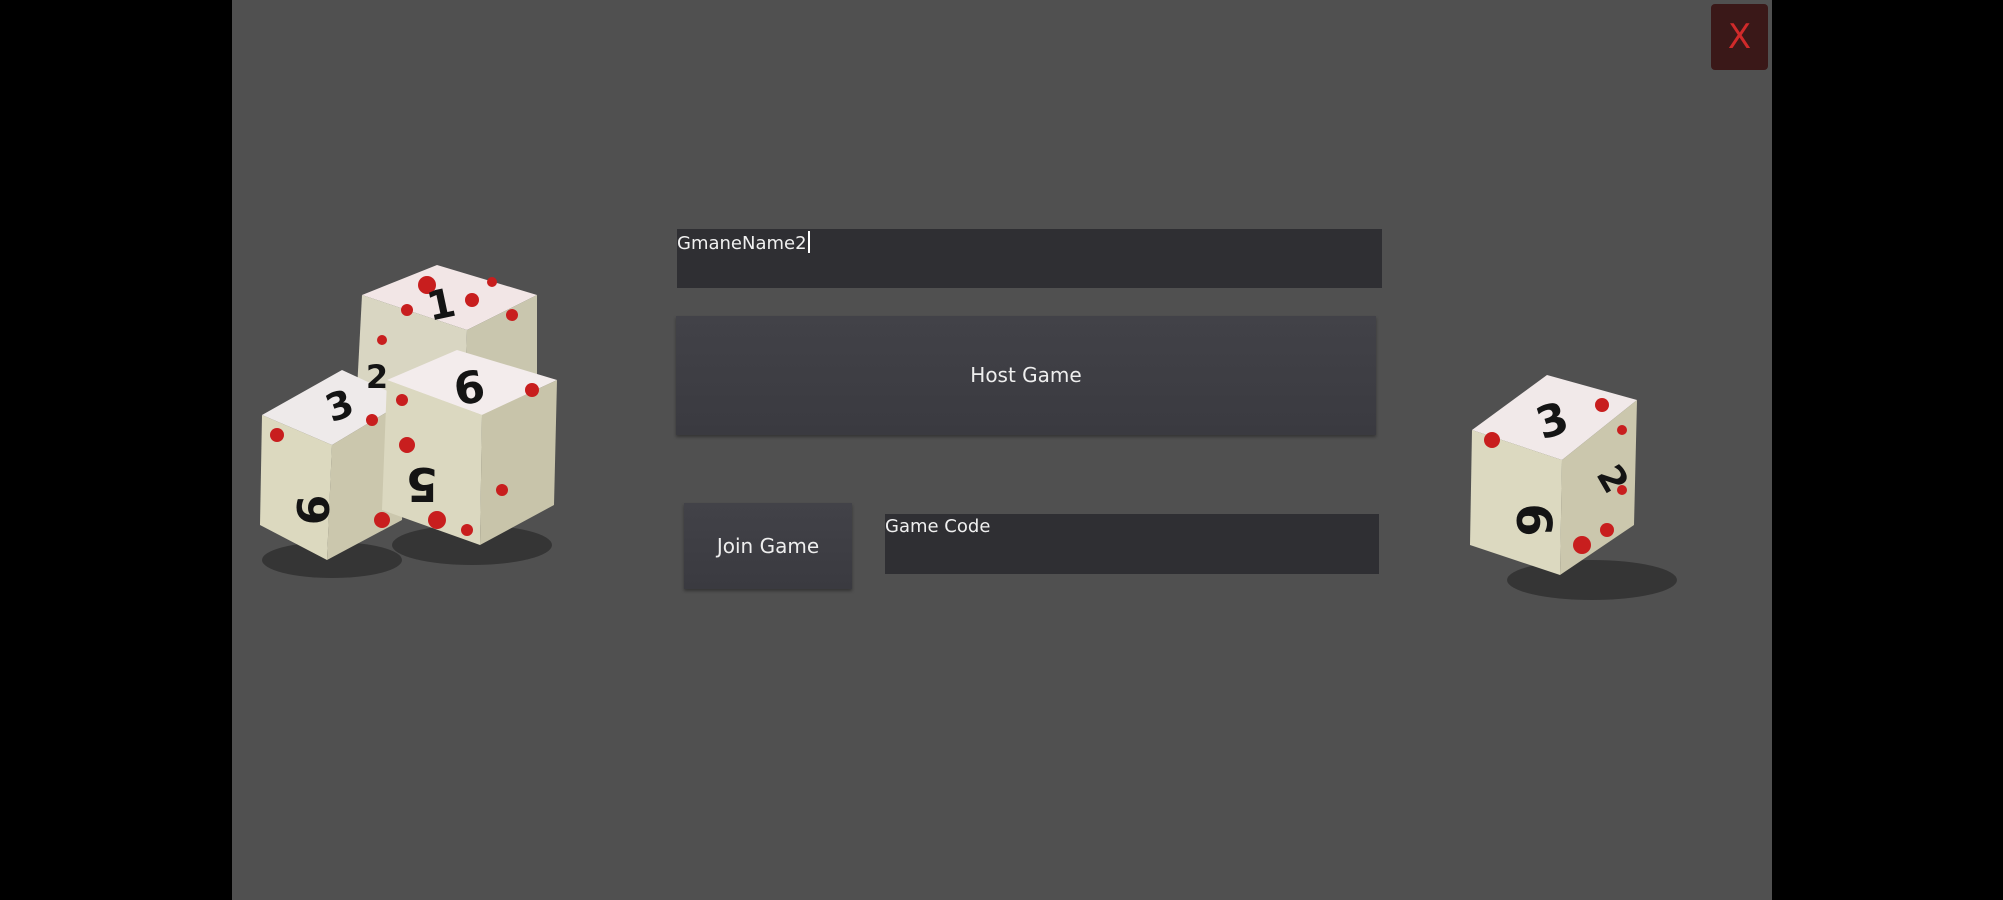  I want to click on game-code-placeholder: Game Code, so click(938, 526).